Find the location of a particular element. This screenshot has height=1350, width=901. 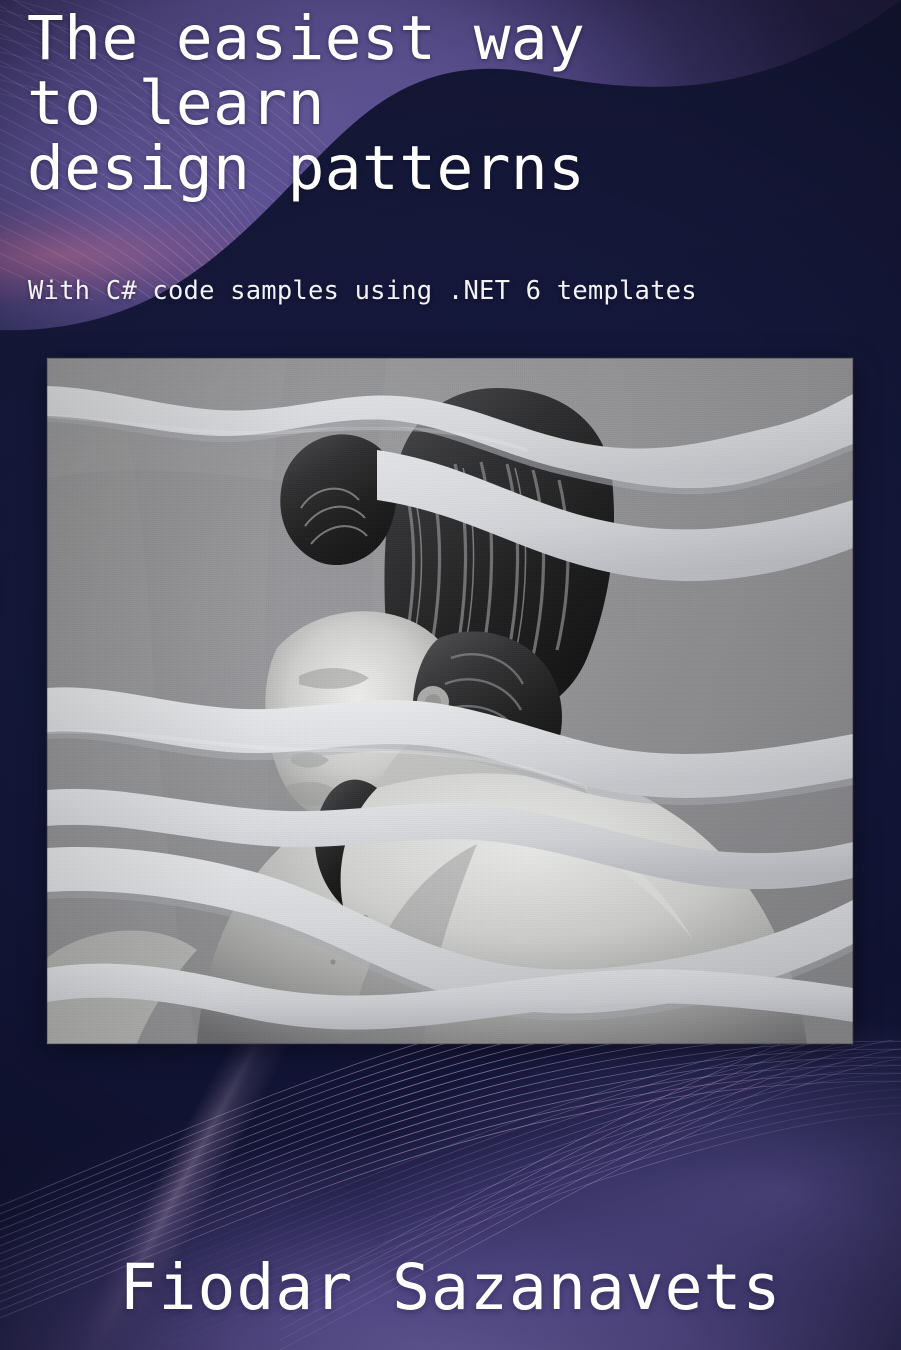

cover-title: The easiest way to learn design patterns is located at coordinates (306, 103).